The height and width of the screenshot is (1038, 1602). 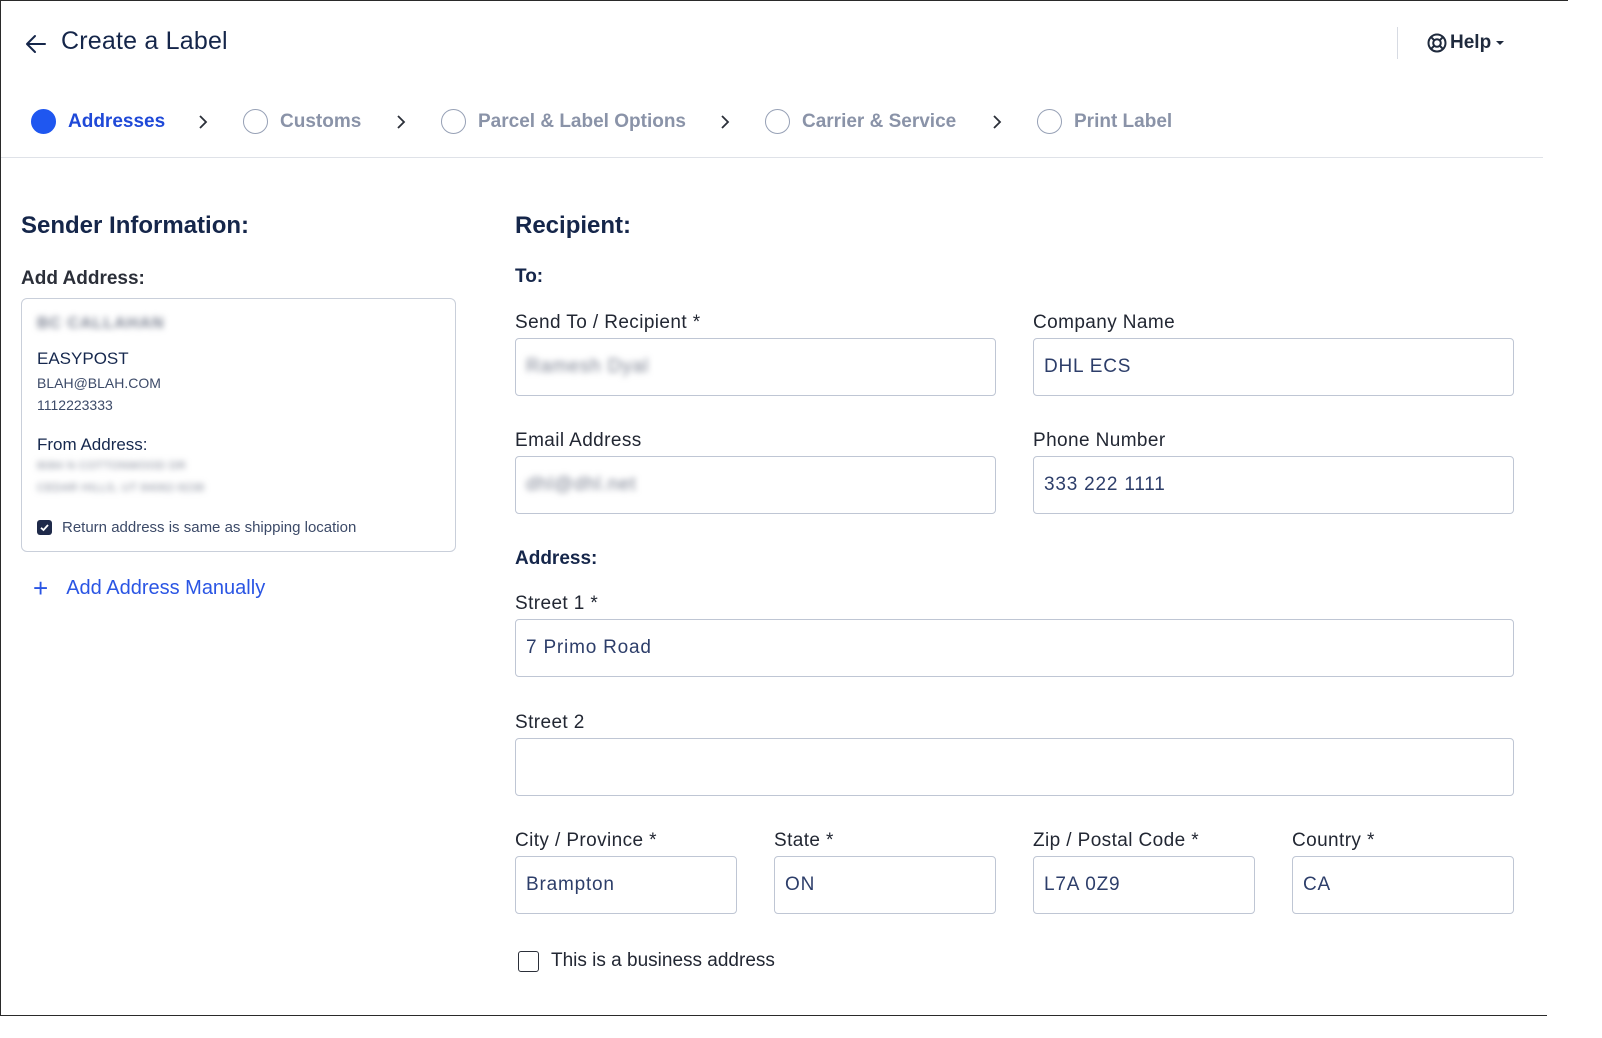 What do you see at coordinates (755, 367) in the screenshot?
I see `send-to-input: Ramesh Dyal` at bounding box center [755, 367].